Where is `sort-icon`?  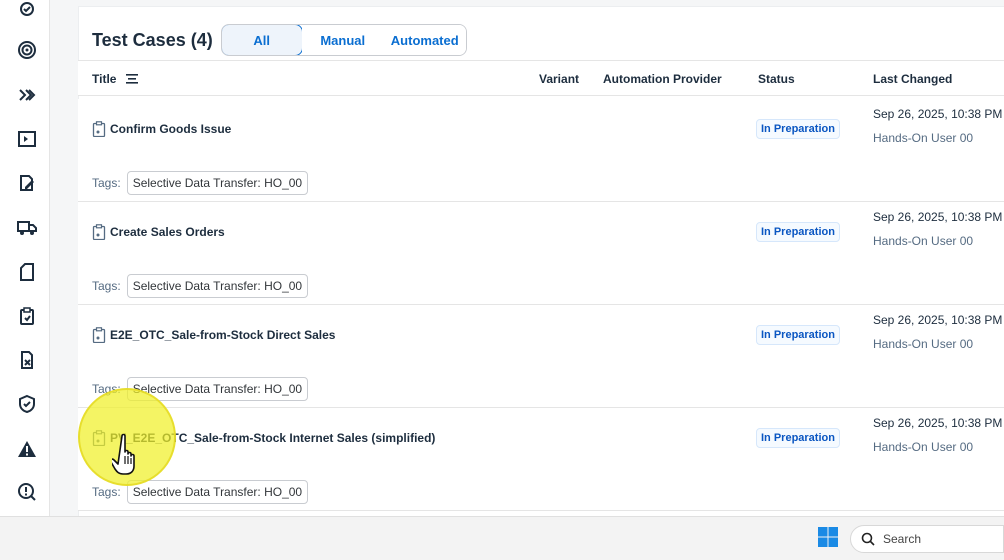 sort-icon is located at coordinates (131, 80).